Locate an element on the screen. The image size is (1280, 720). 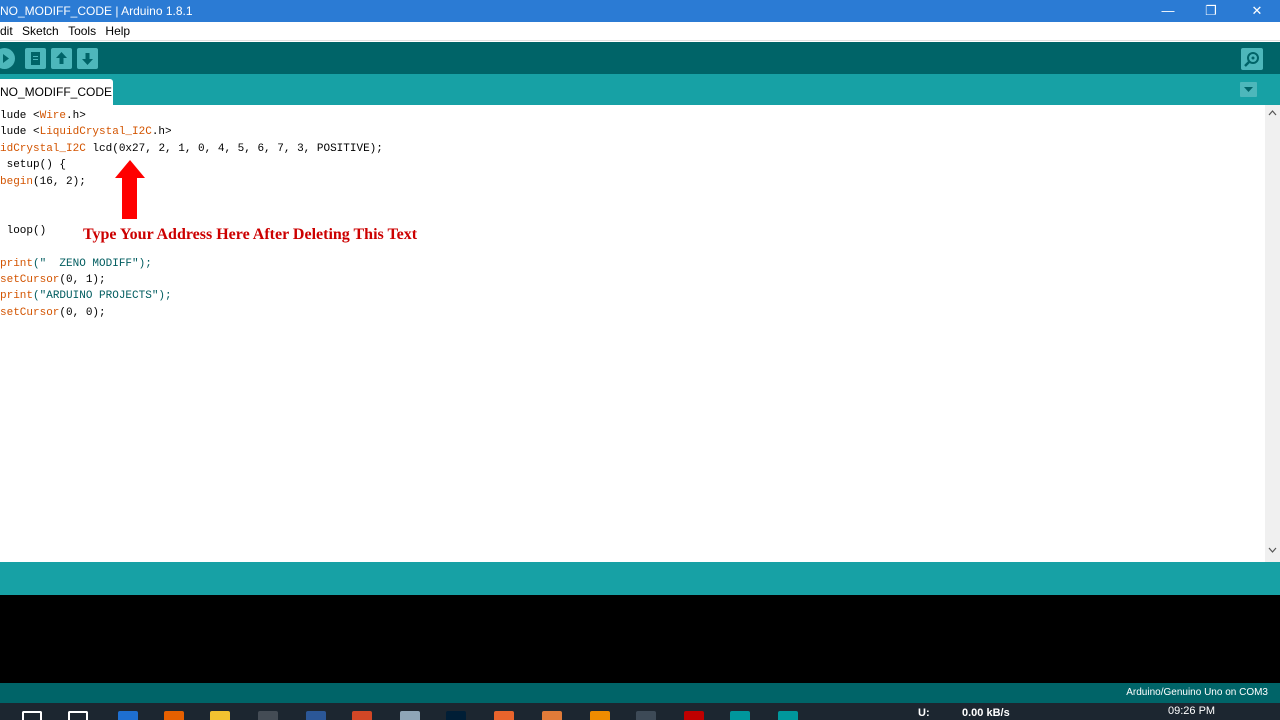
code-line: setCursor(0, 0); is located at coordinates (53, 313).